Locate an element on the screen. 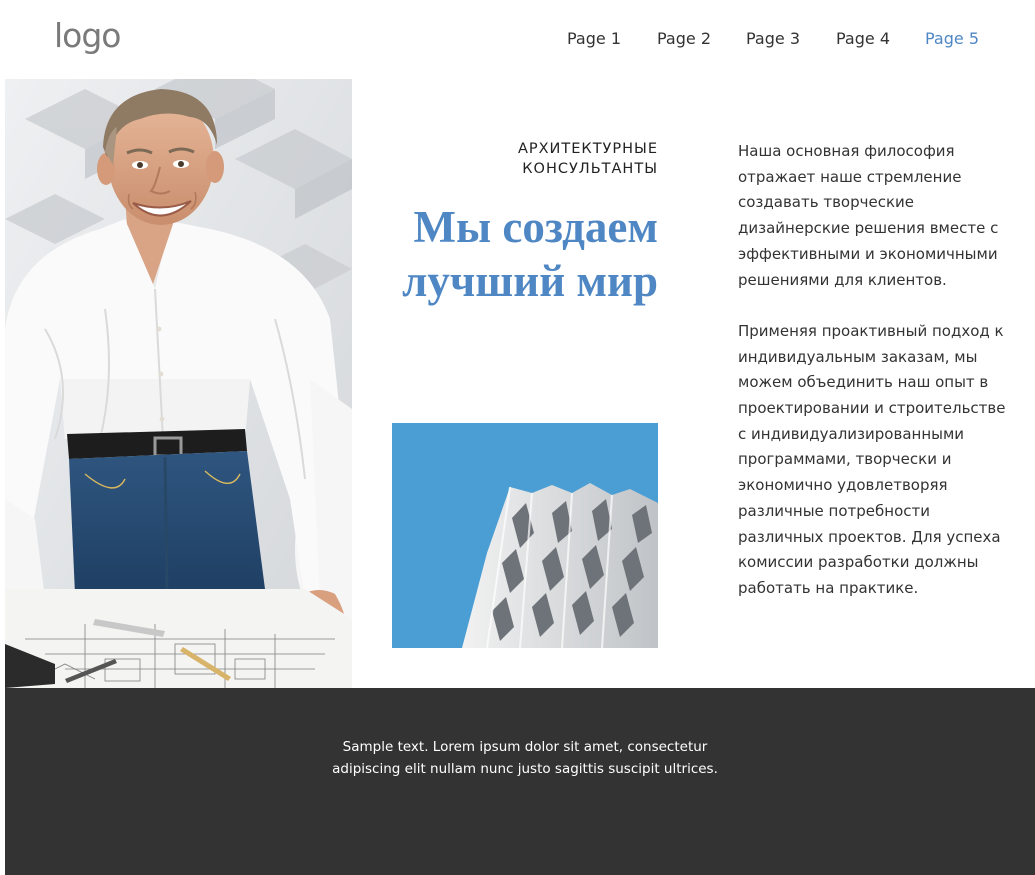 This screenshot has height=875, width=1035. nav-page-3: Page 3 is located at coordinates (773, 38).